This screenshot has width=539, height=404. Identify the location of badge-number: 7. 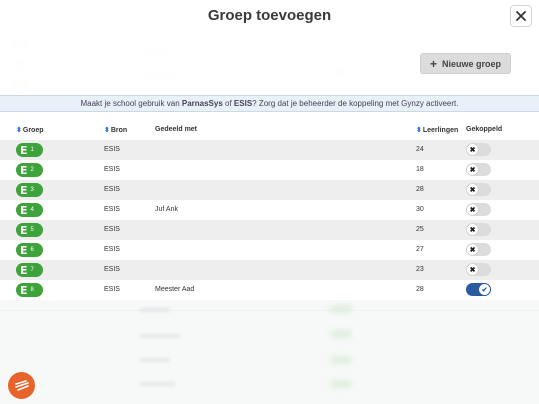
(32, 270).